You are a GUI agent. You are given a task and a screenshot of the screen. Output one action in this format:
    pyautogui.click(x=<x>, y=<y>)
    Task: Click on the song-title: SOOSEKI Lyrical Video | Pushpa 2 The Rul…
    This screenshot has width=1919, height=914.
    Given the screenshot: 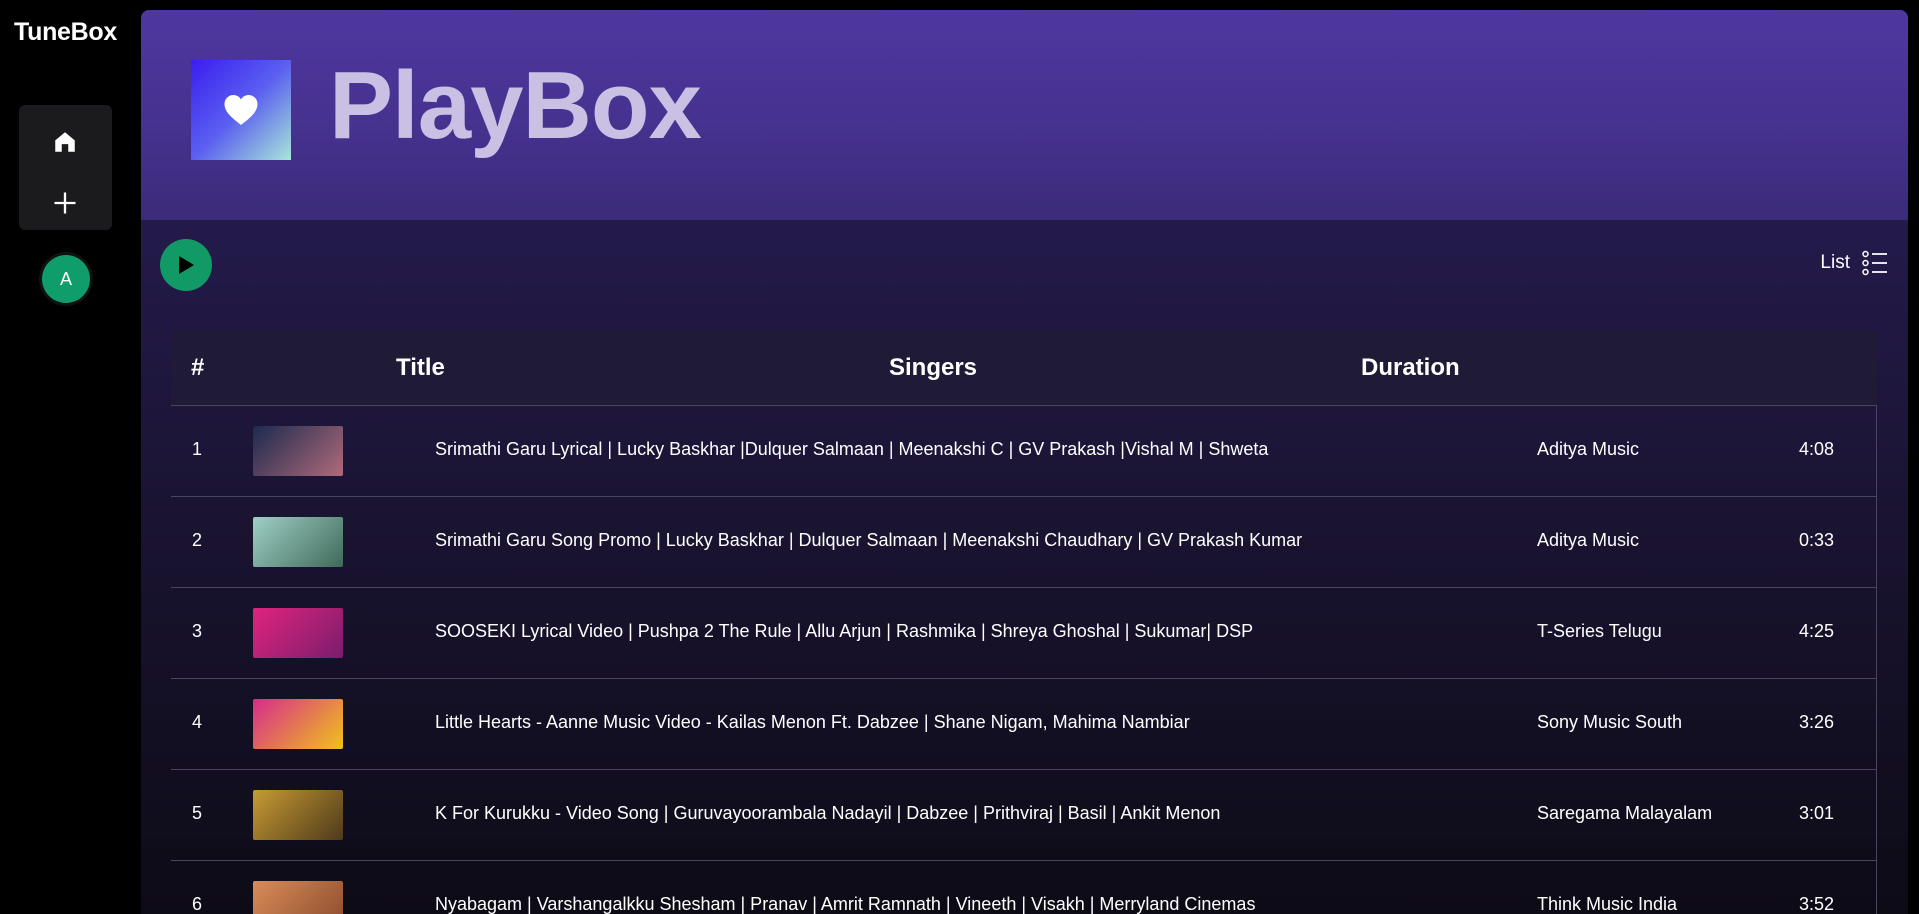 What is the action you would take?
    pyautogui.click(x=844, y=631)
    